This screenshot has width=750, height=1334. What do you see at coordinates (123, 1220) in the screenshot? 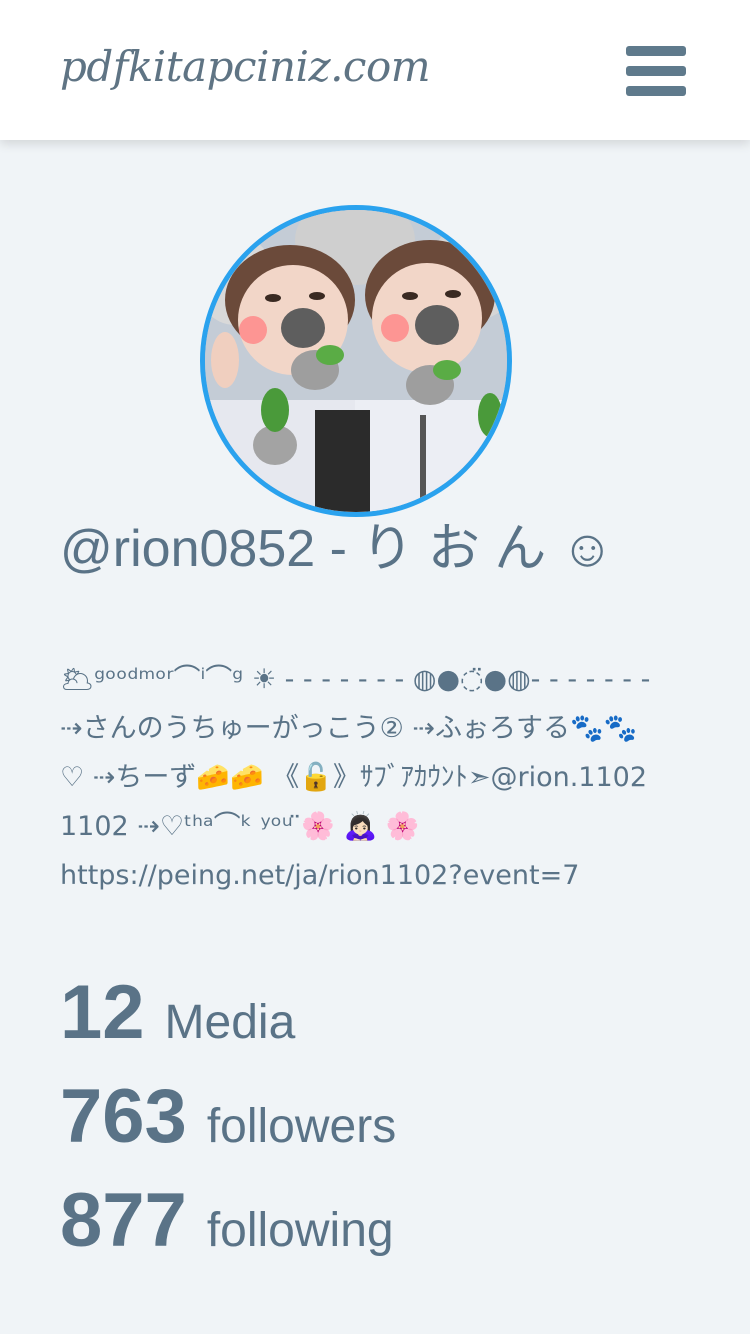
I see `stat-following-count: 877` at bounding box center [123, 1220].